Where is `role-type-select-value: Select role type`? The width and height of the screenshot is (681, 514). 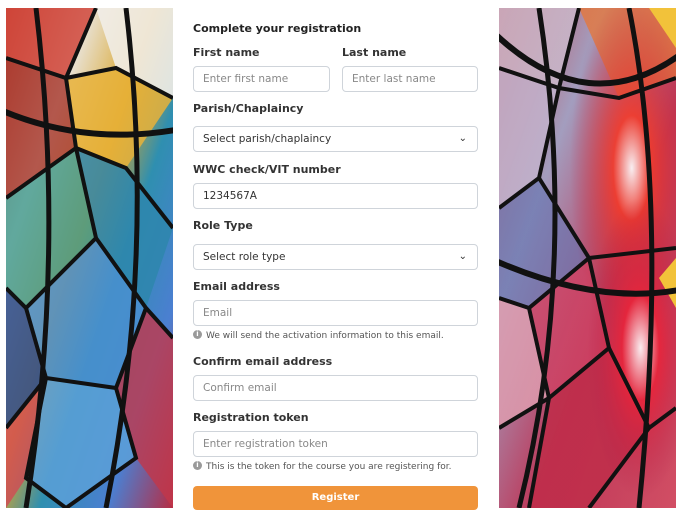 role-type-select-value: Select role type is located at coordinates (244, 257).